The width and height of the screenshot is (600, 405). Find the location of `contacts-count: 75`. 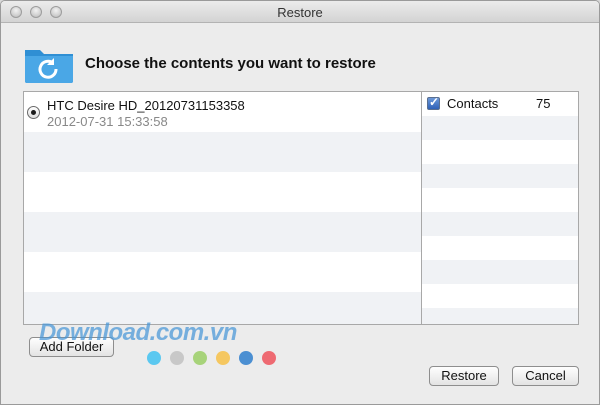

contacts-count: 75 is located at coordinates (543, 103).